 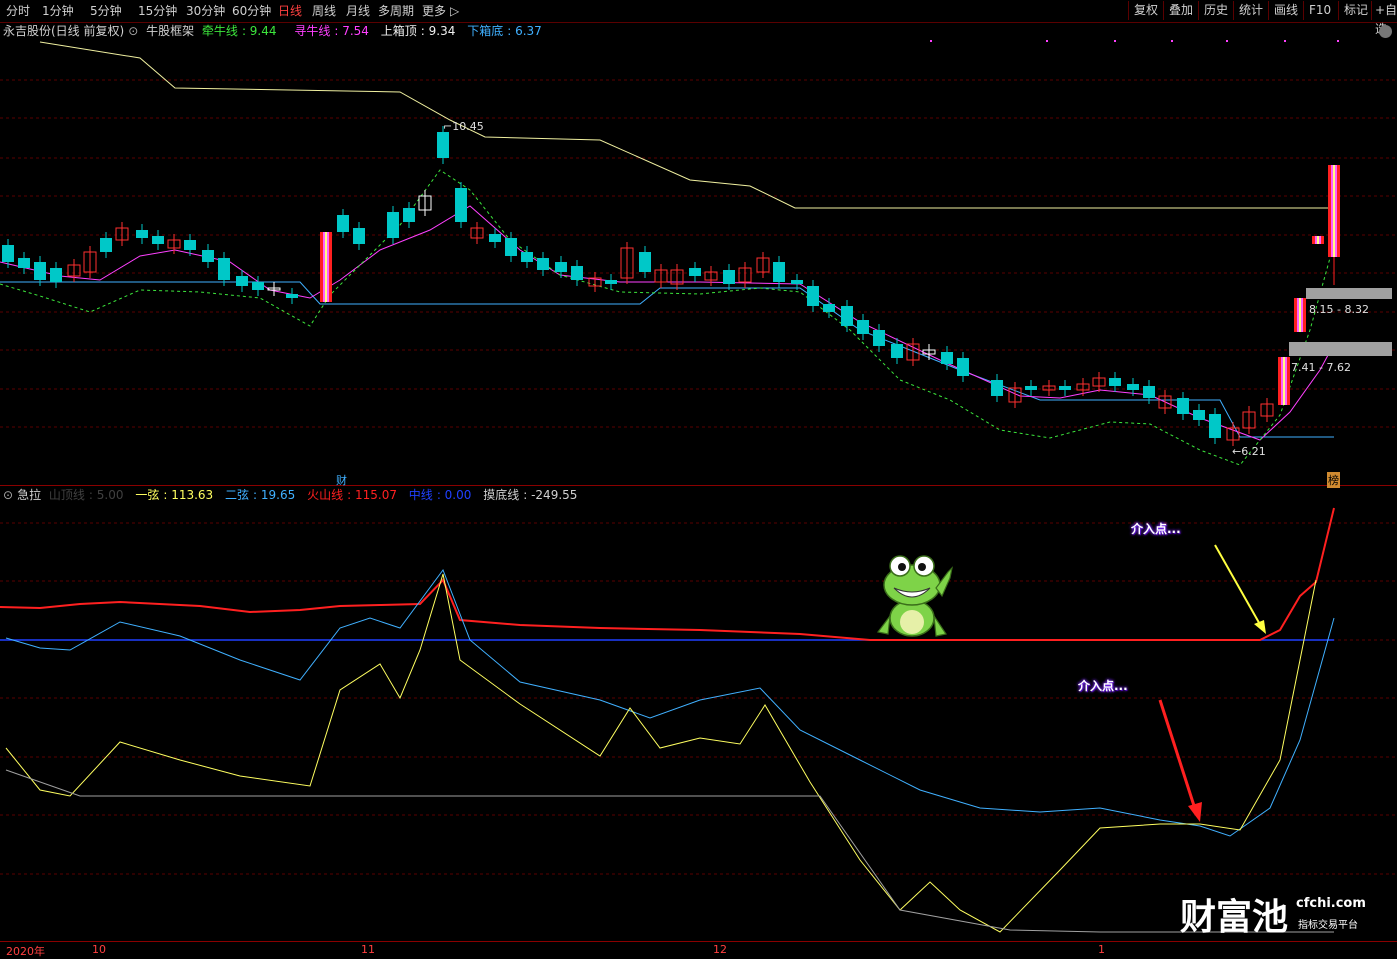 What do you see at coordinates (1340, 349) in the screenshot?
I see `resistance-zone-lower` at bounding box center [1340, 349].